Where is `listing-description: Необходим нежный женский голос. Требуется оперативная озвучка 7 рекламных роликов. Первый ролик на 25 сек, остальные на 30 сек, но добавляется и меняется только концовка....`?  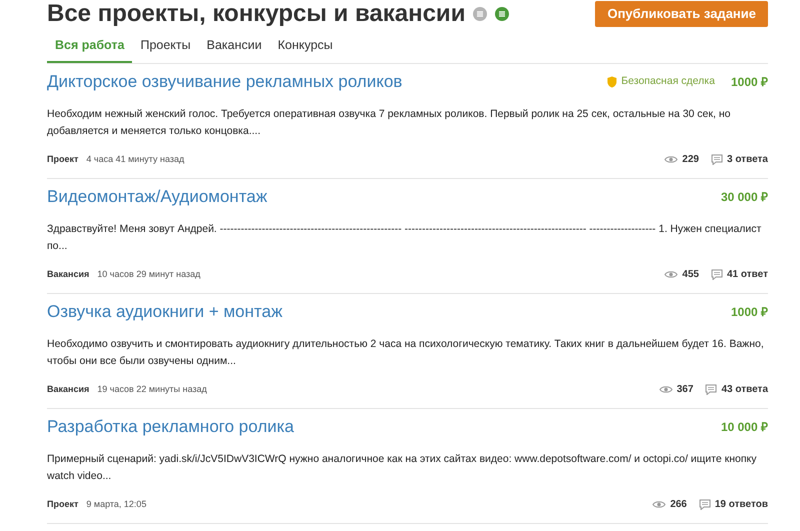
listing-description: Необходим нежный женский голос. Требуется оперативная озвучка 7 рекламных роликов. Первый ролик на 25 сек, остальные на 30 сек, но добавляется и меняется только концовка.... is located at coordinates (389, 123).